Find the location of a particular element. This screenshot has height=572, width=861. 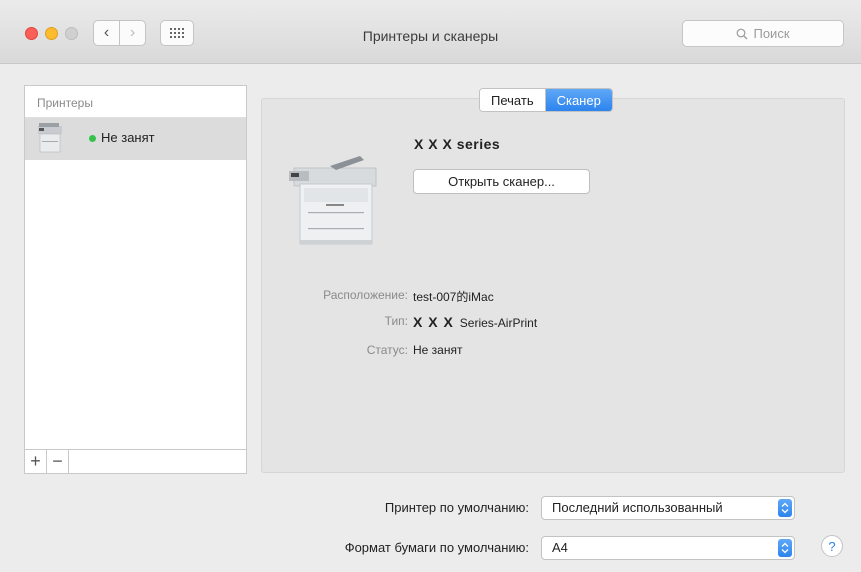

tab-scanner: Сканер is located at coordinates (578, 100).